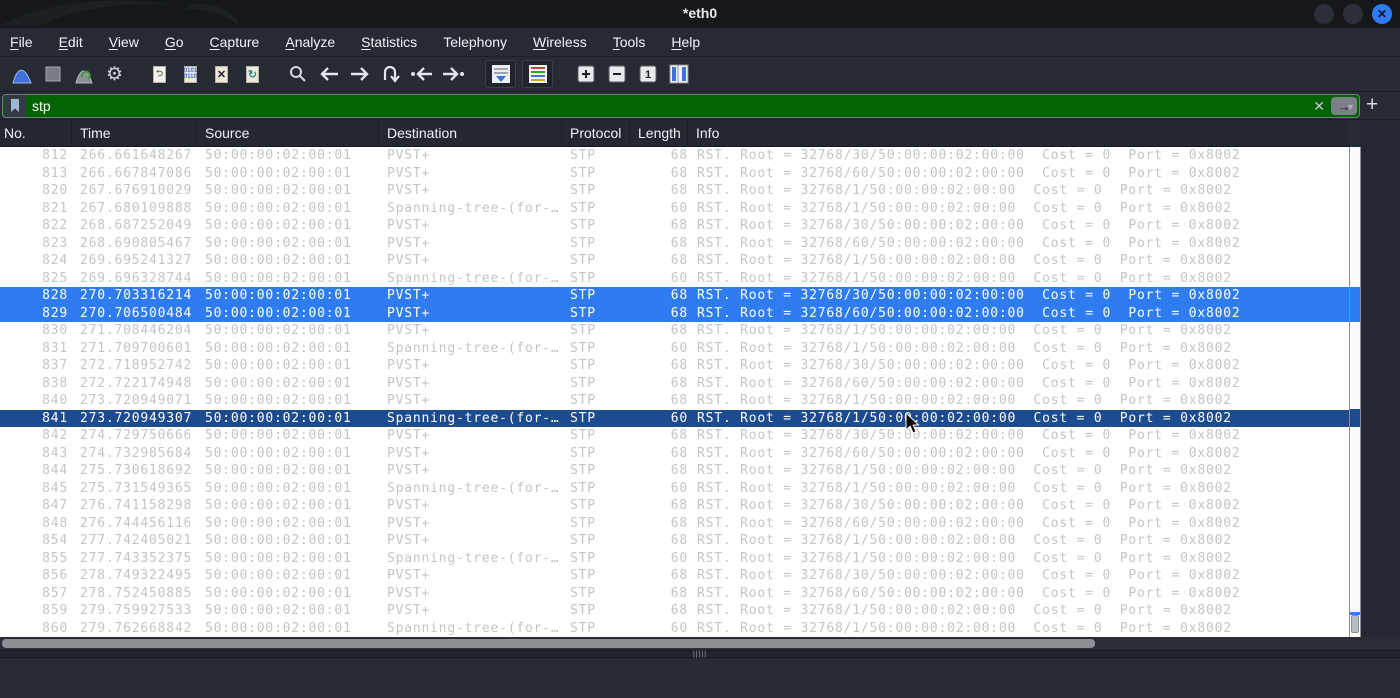  What do you see at coordinates (190, 74) in the screenshot?
I see `save-file-icon: 0101 0110` at bounding box center [190, 74].